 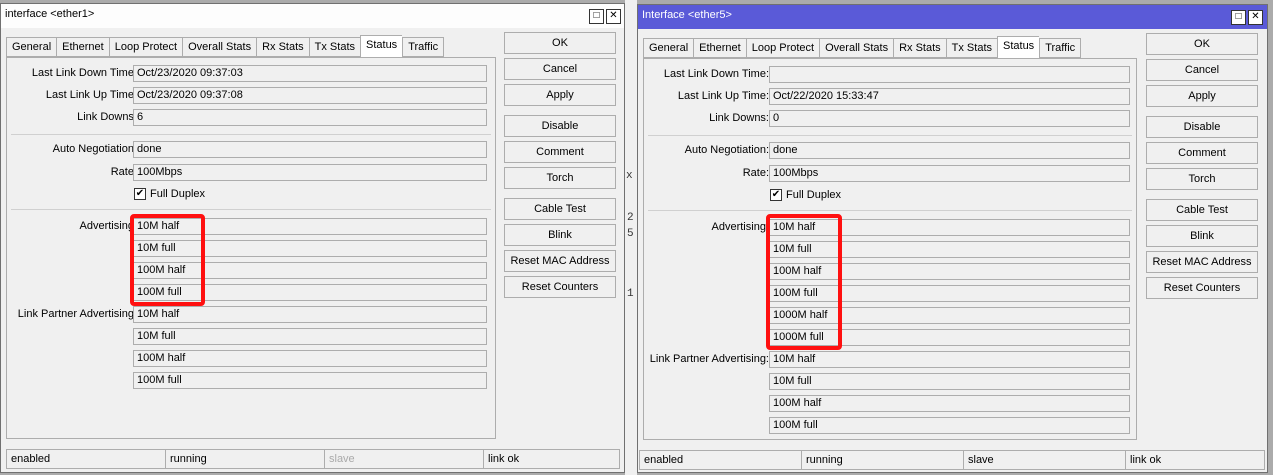 I want to click on status-bar: enabled running slave link ok, so click(x=313, y=459).